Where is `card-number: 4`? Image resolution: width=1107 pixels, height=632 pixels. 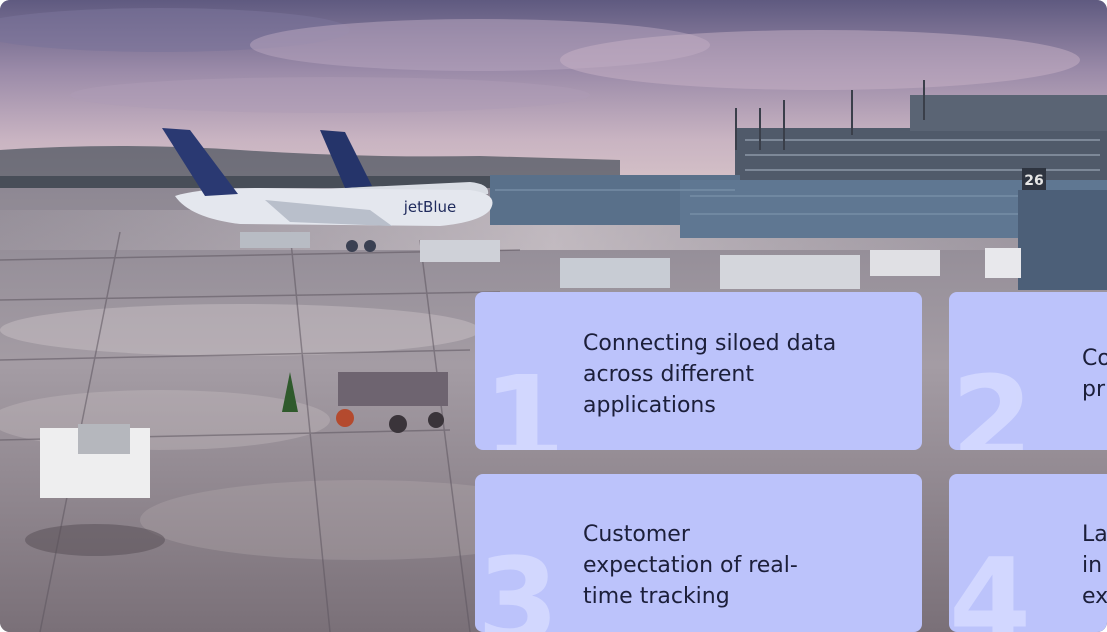
card-number: 4 is located at coordinates (990, 582).